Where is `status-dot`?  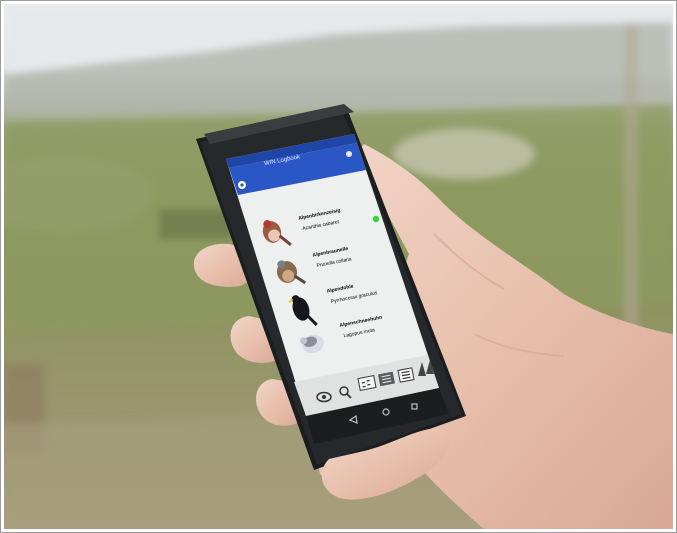 status-dot is located at coordinates (376, 219).